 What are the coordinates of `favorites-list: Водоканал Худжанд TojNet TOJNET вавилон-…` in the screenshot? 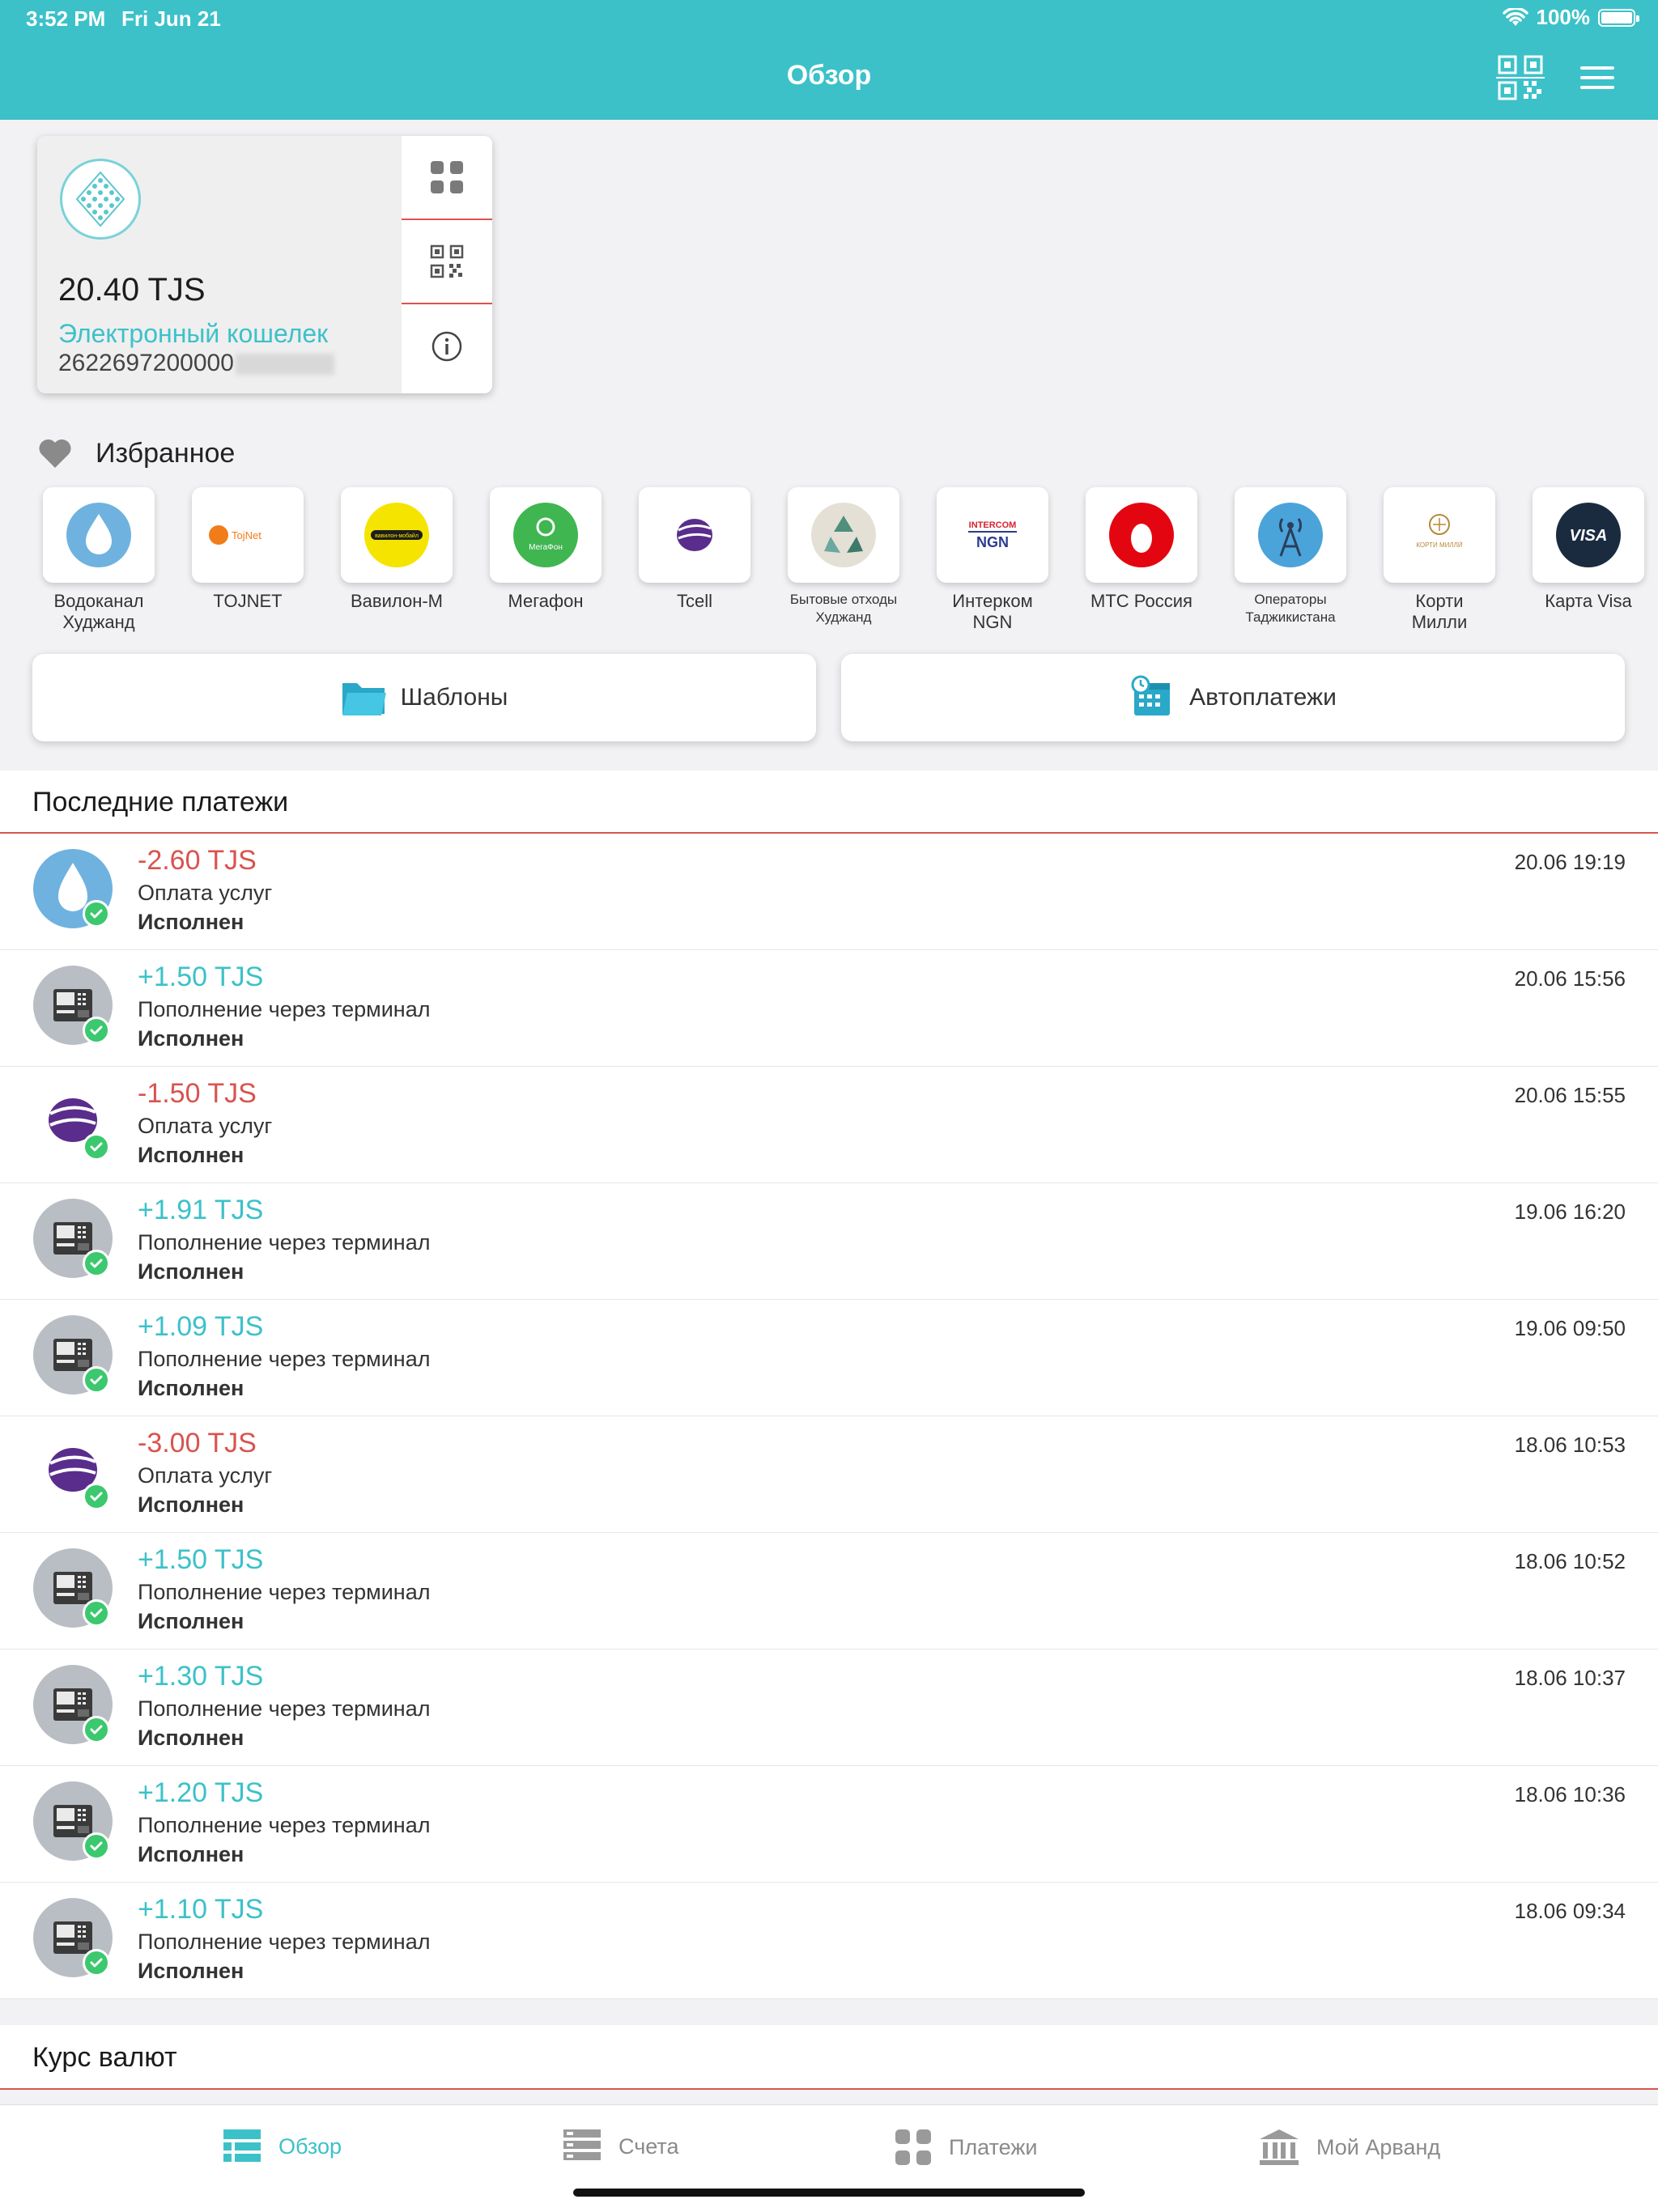 It's located at (834, 568).